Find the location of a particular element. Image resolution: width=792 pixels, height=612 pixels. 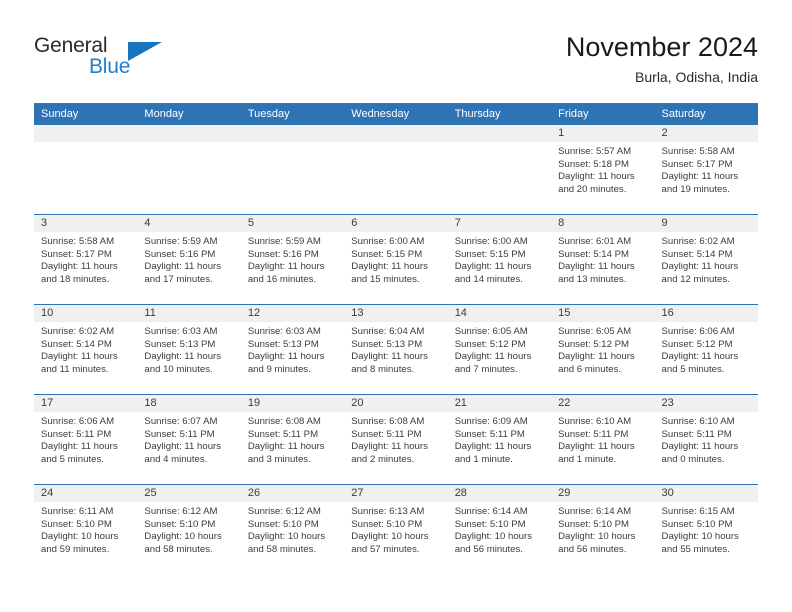

daylight-text: Daylight: 11 hours and 0 minutes. is located at coordinates (700, 453).